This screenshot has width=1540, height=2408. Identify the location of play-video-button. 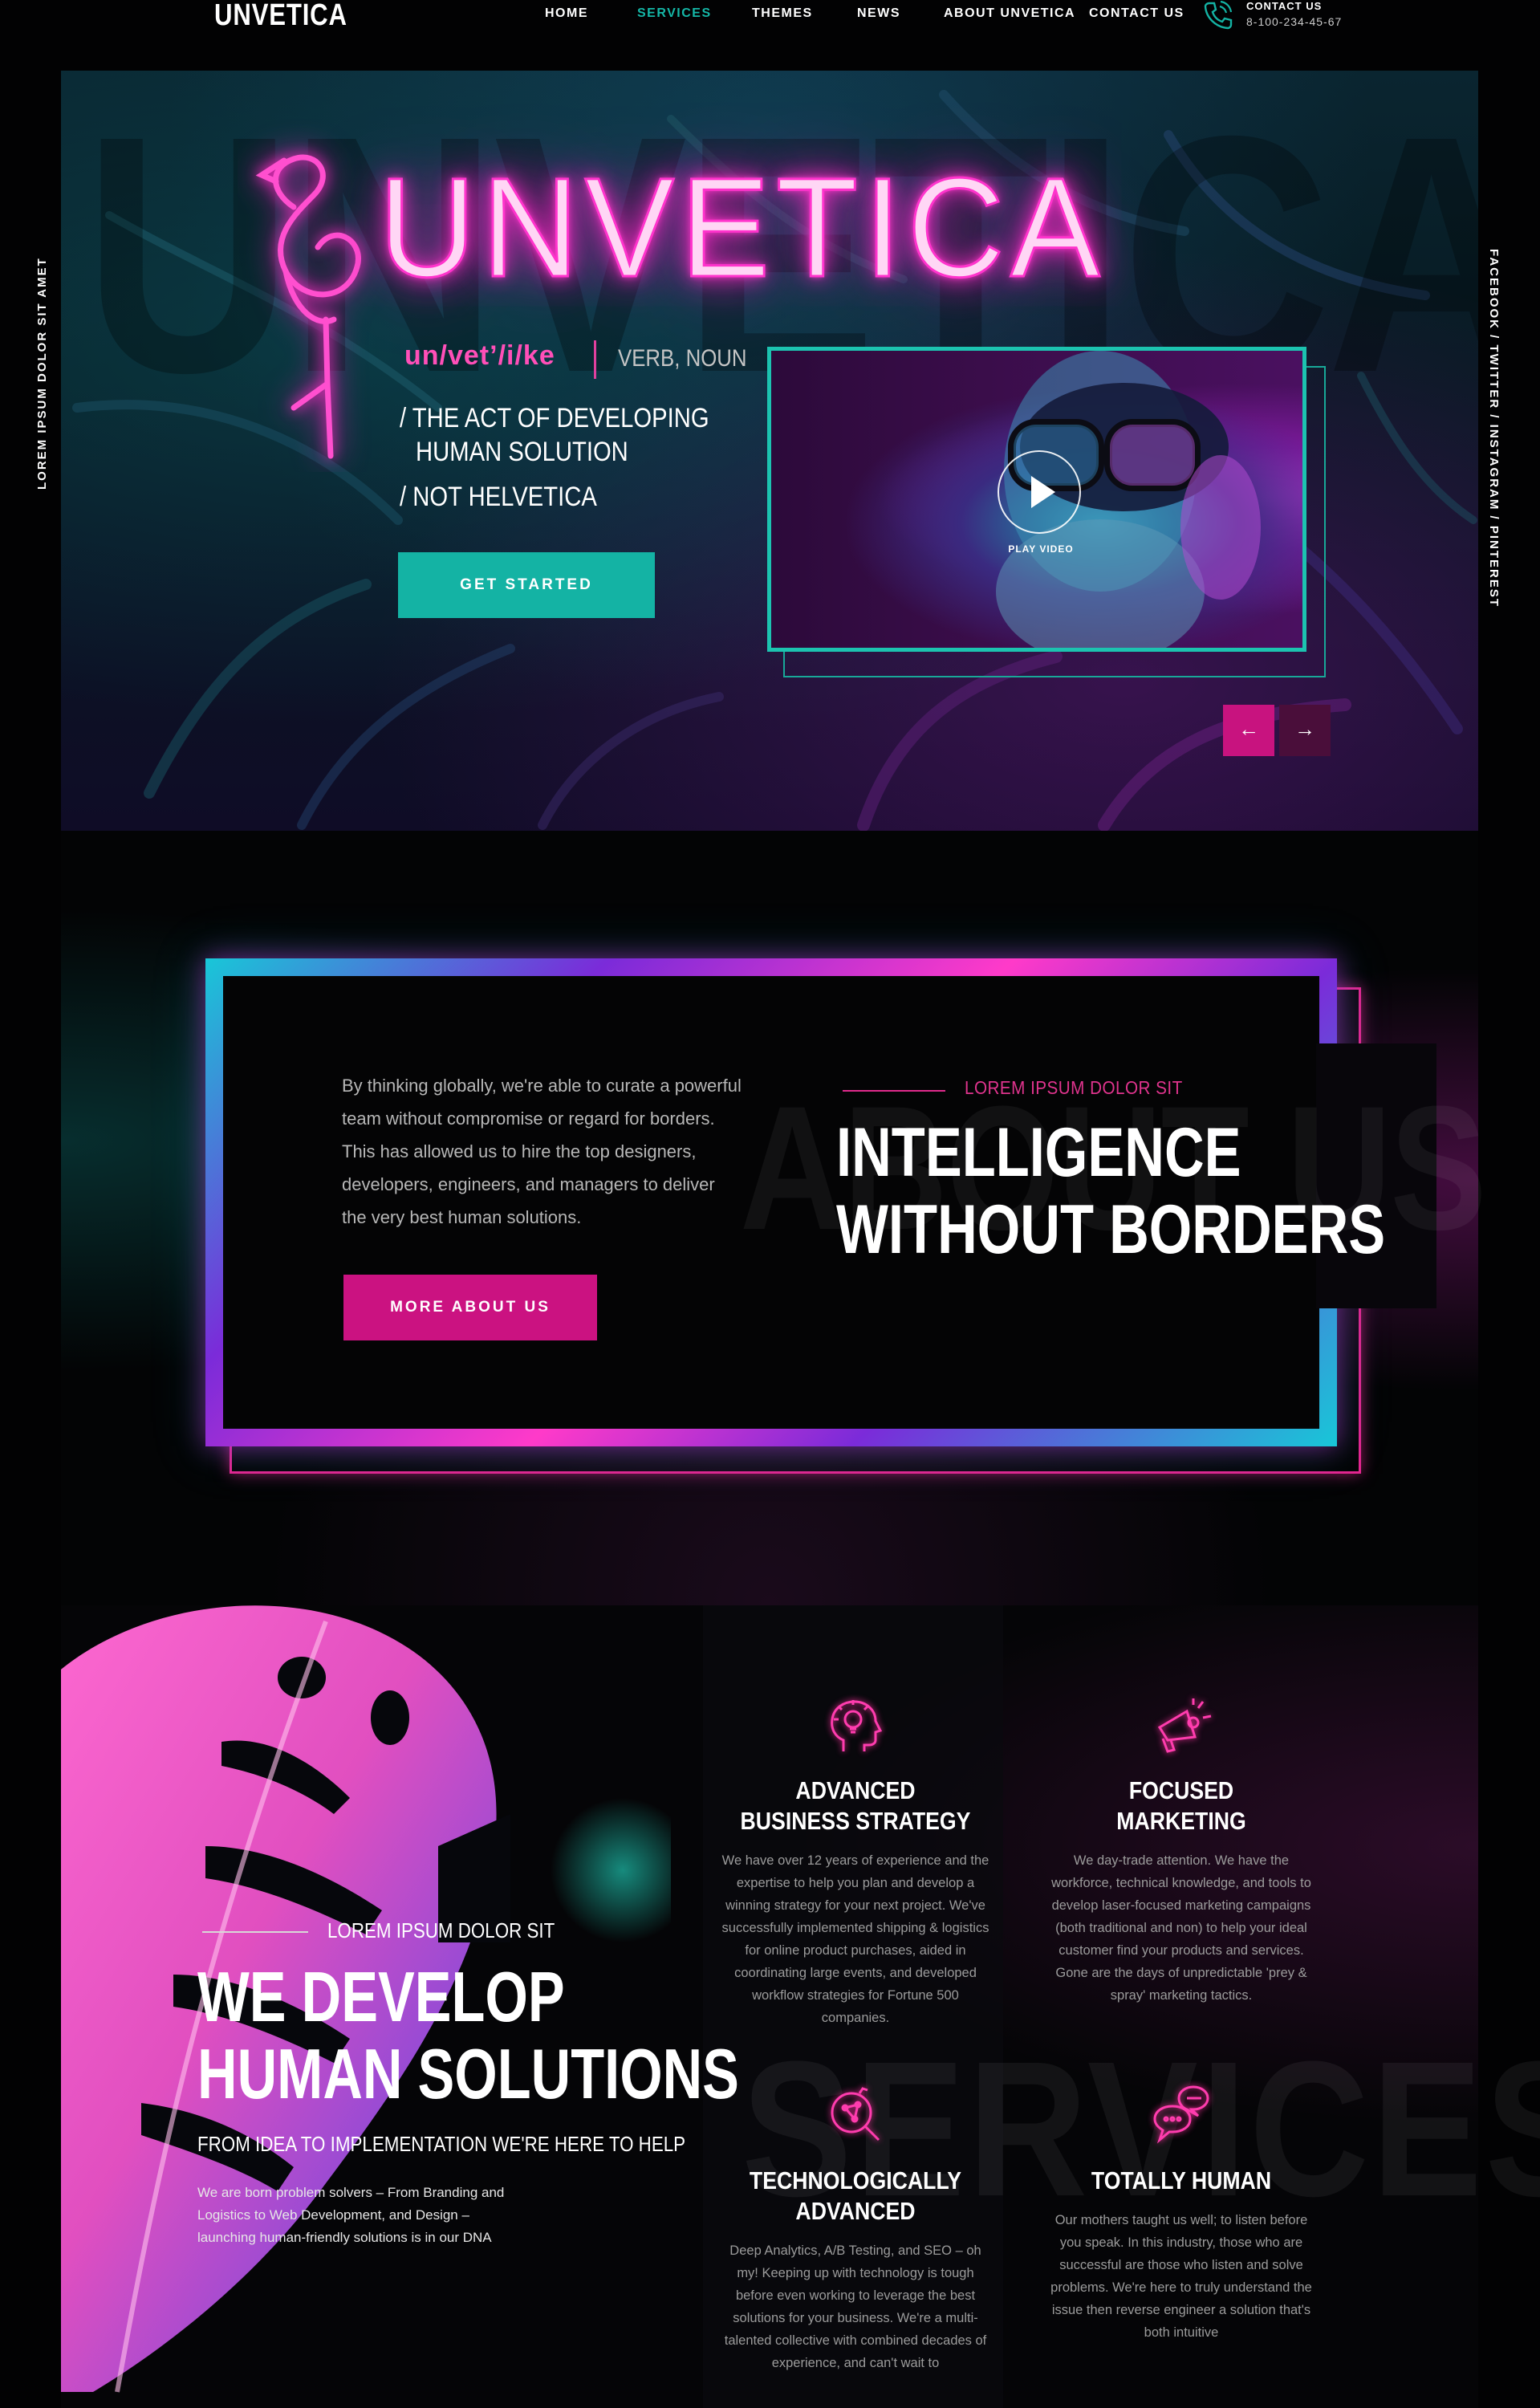
(1039, 492).